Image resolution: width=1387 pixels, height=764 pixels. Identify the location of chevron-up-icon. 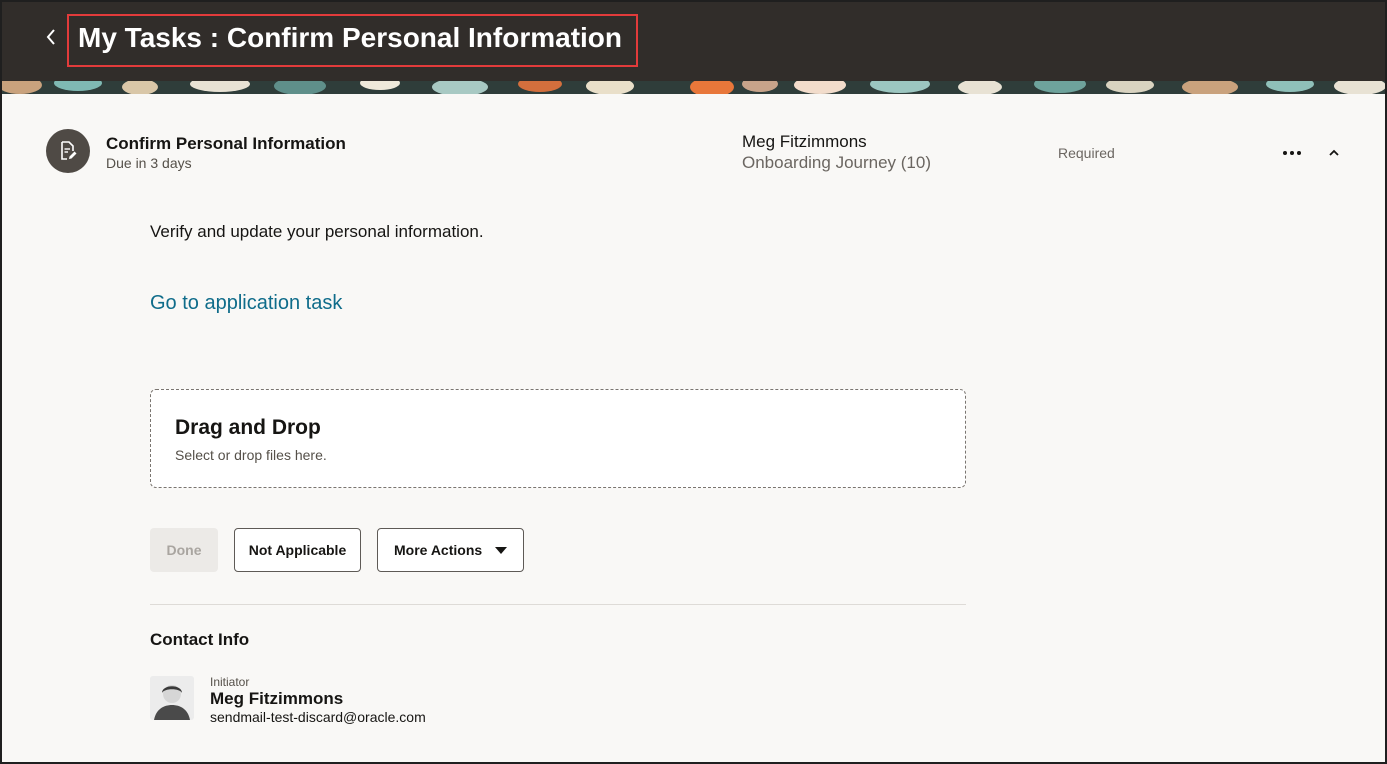
(1334, 152).